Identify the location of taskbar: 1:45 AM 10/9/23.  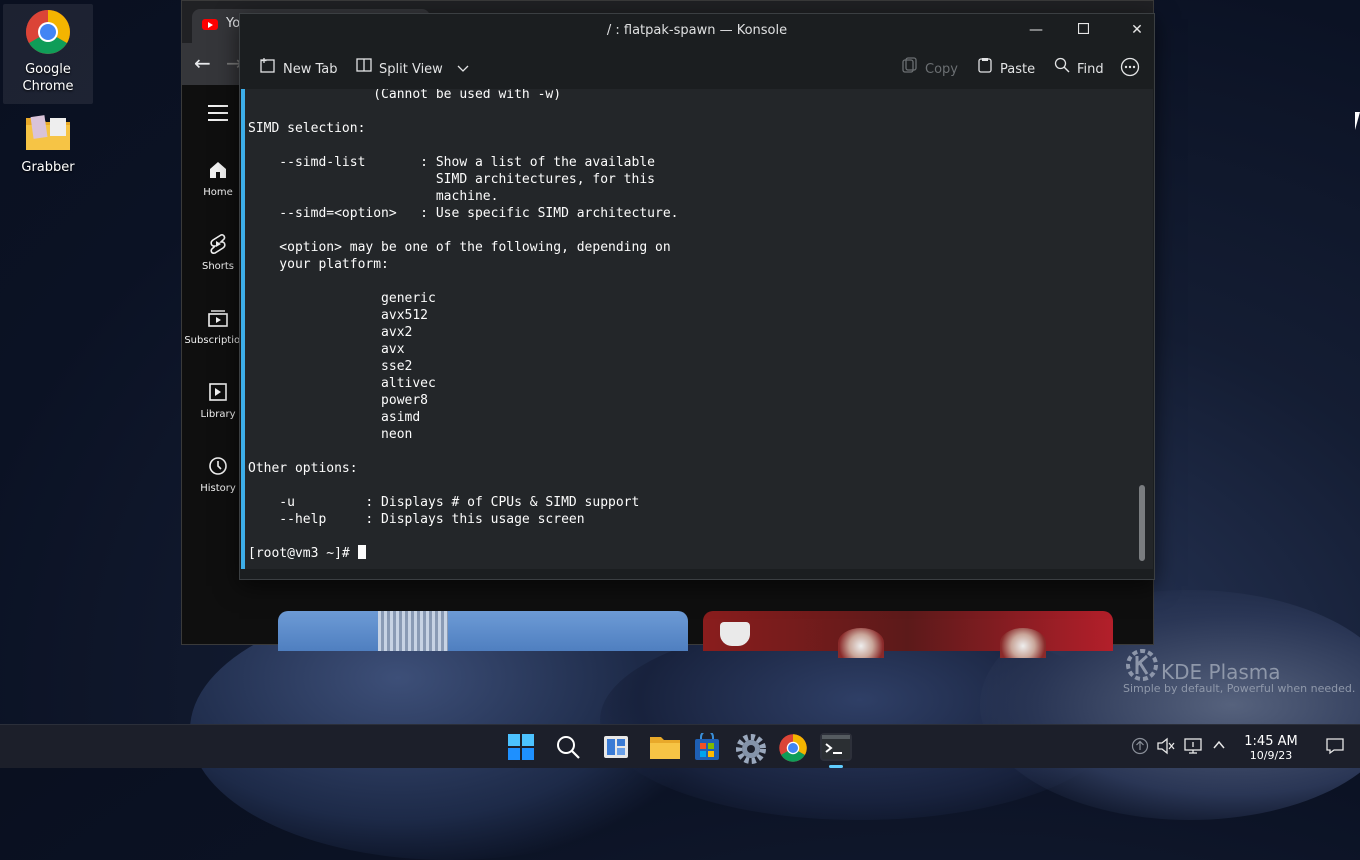
(680, 746).